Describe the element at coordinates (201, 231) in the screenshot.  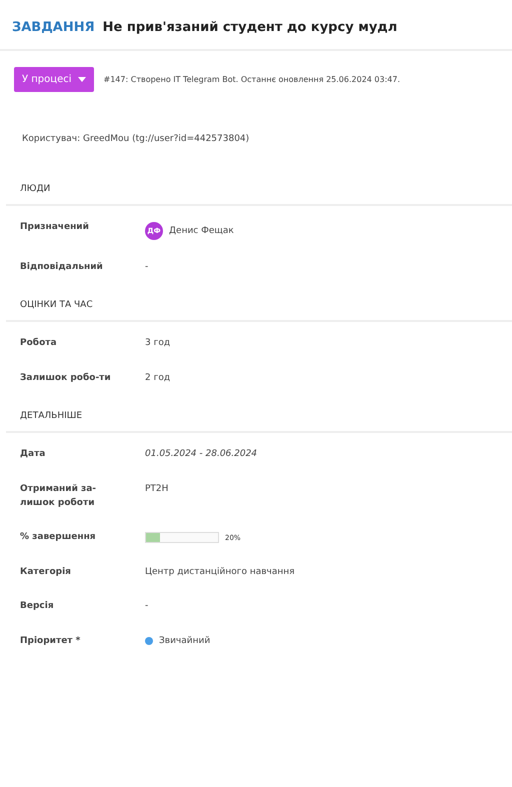
I see `assignee-name: Денис Фещак` at that location.